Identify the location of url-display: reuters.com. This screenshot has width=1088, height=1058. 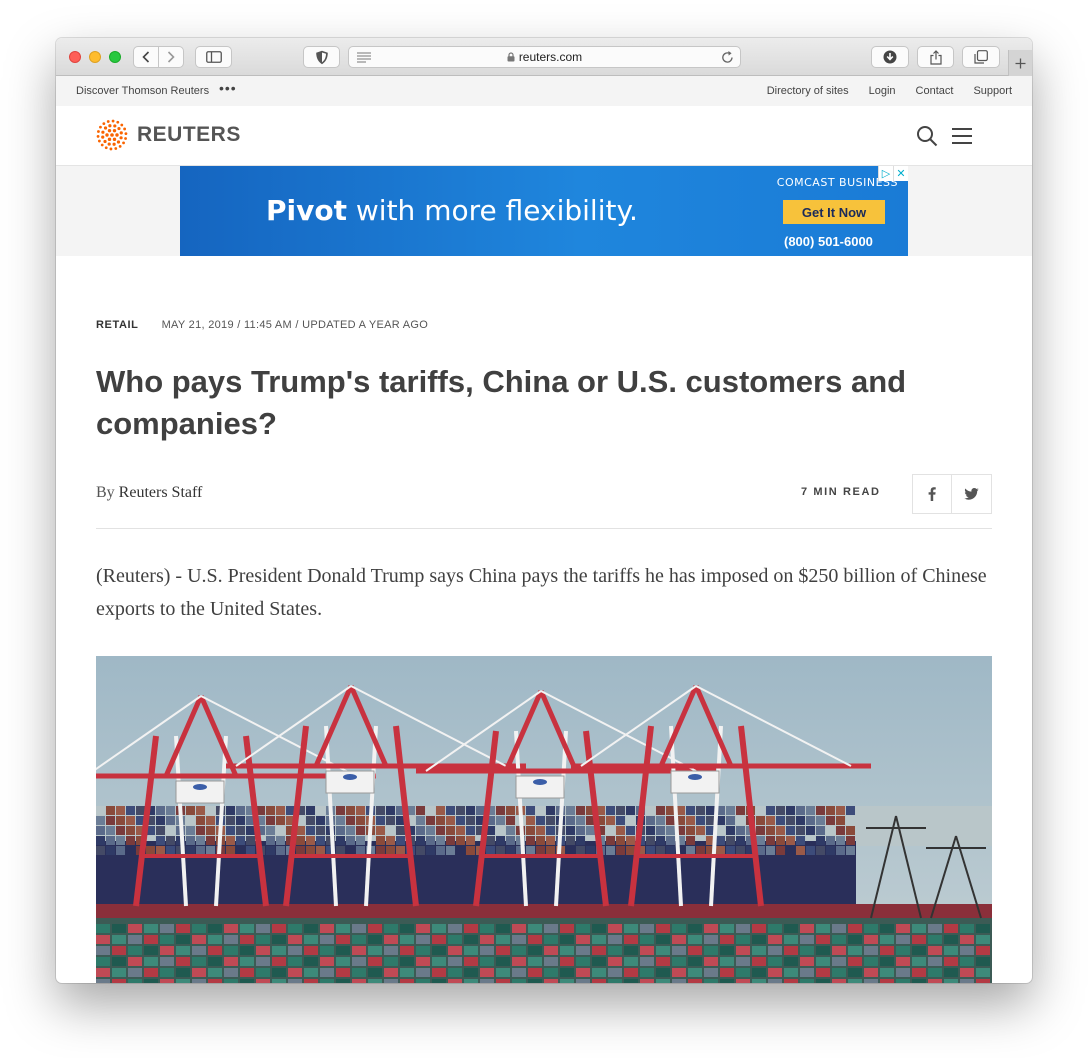
(544, 57).